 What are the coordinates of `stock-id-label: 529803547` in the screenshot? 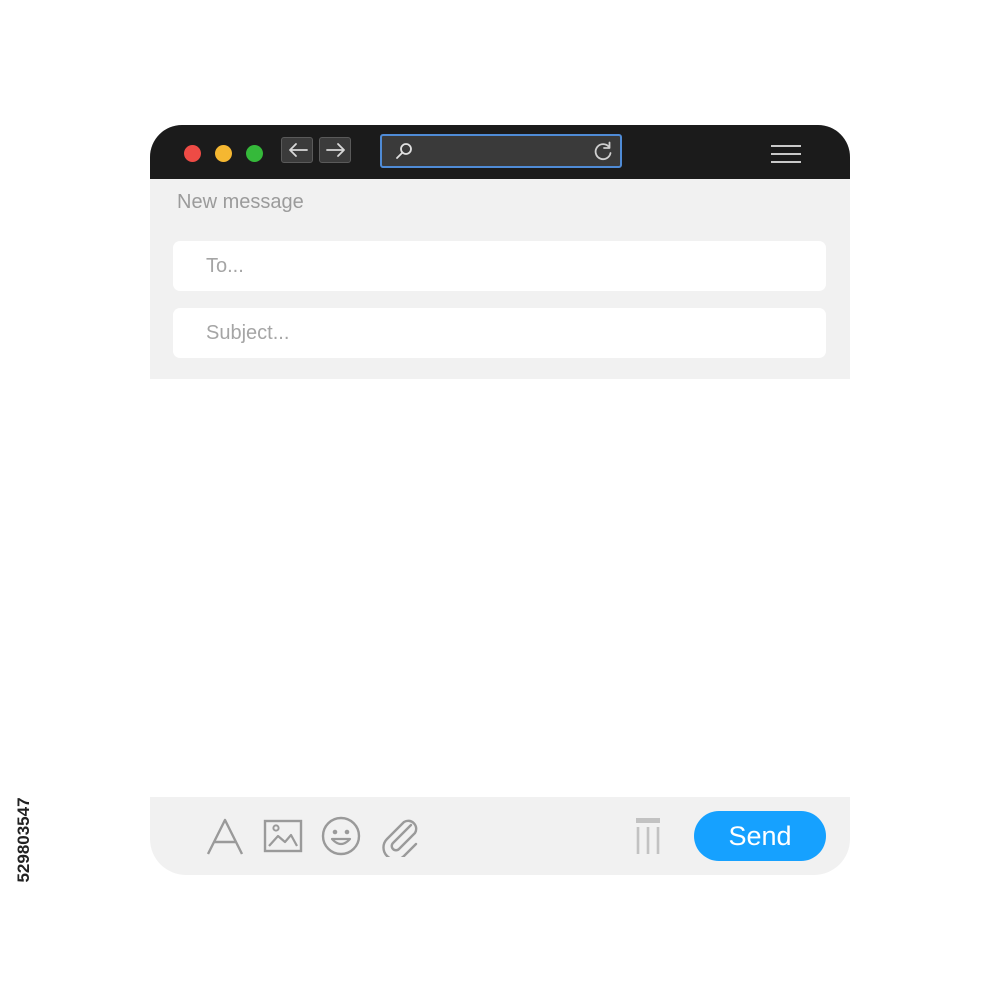 It's located at (24, 840).